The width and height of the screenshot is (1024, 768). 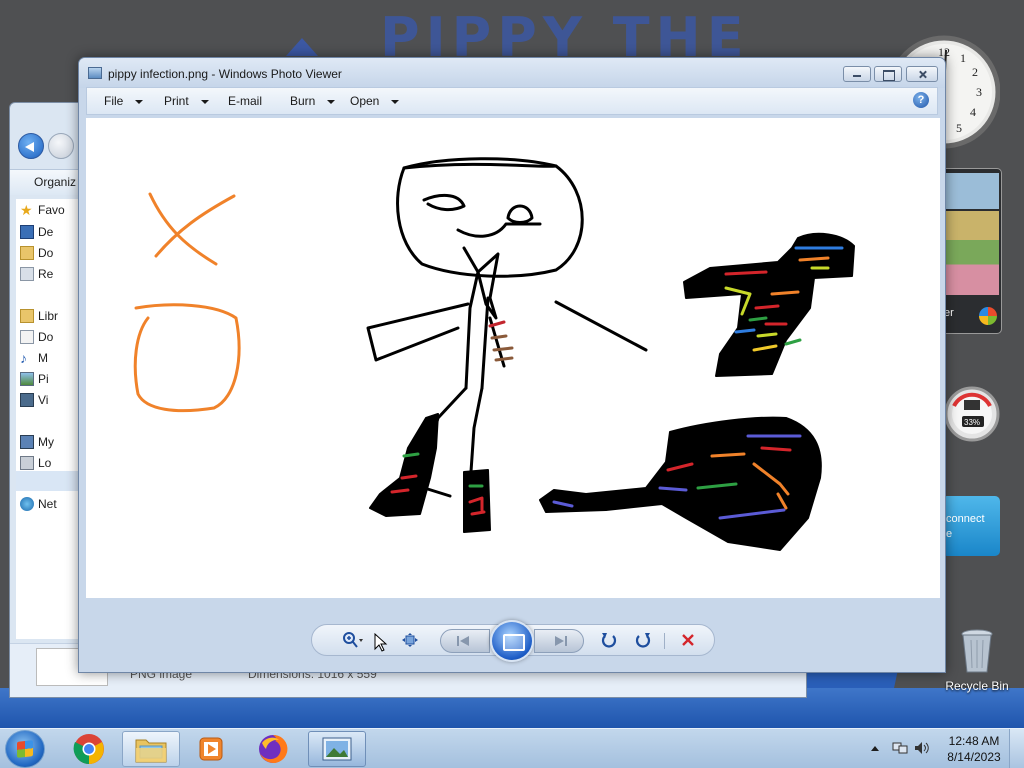 I want to click on chrome-icon, so click(x=88, y=749).